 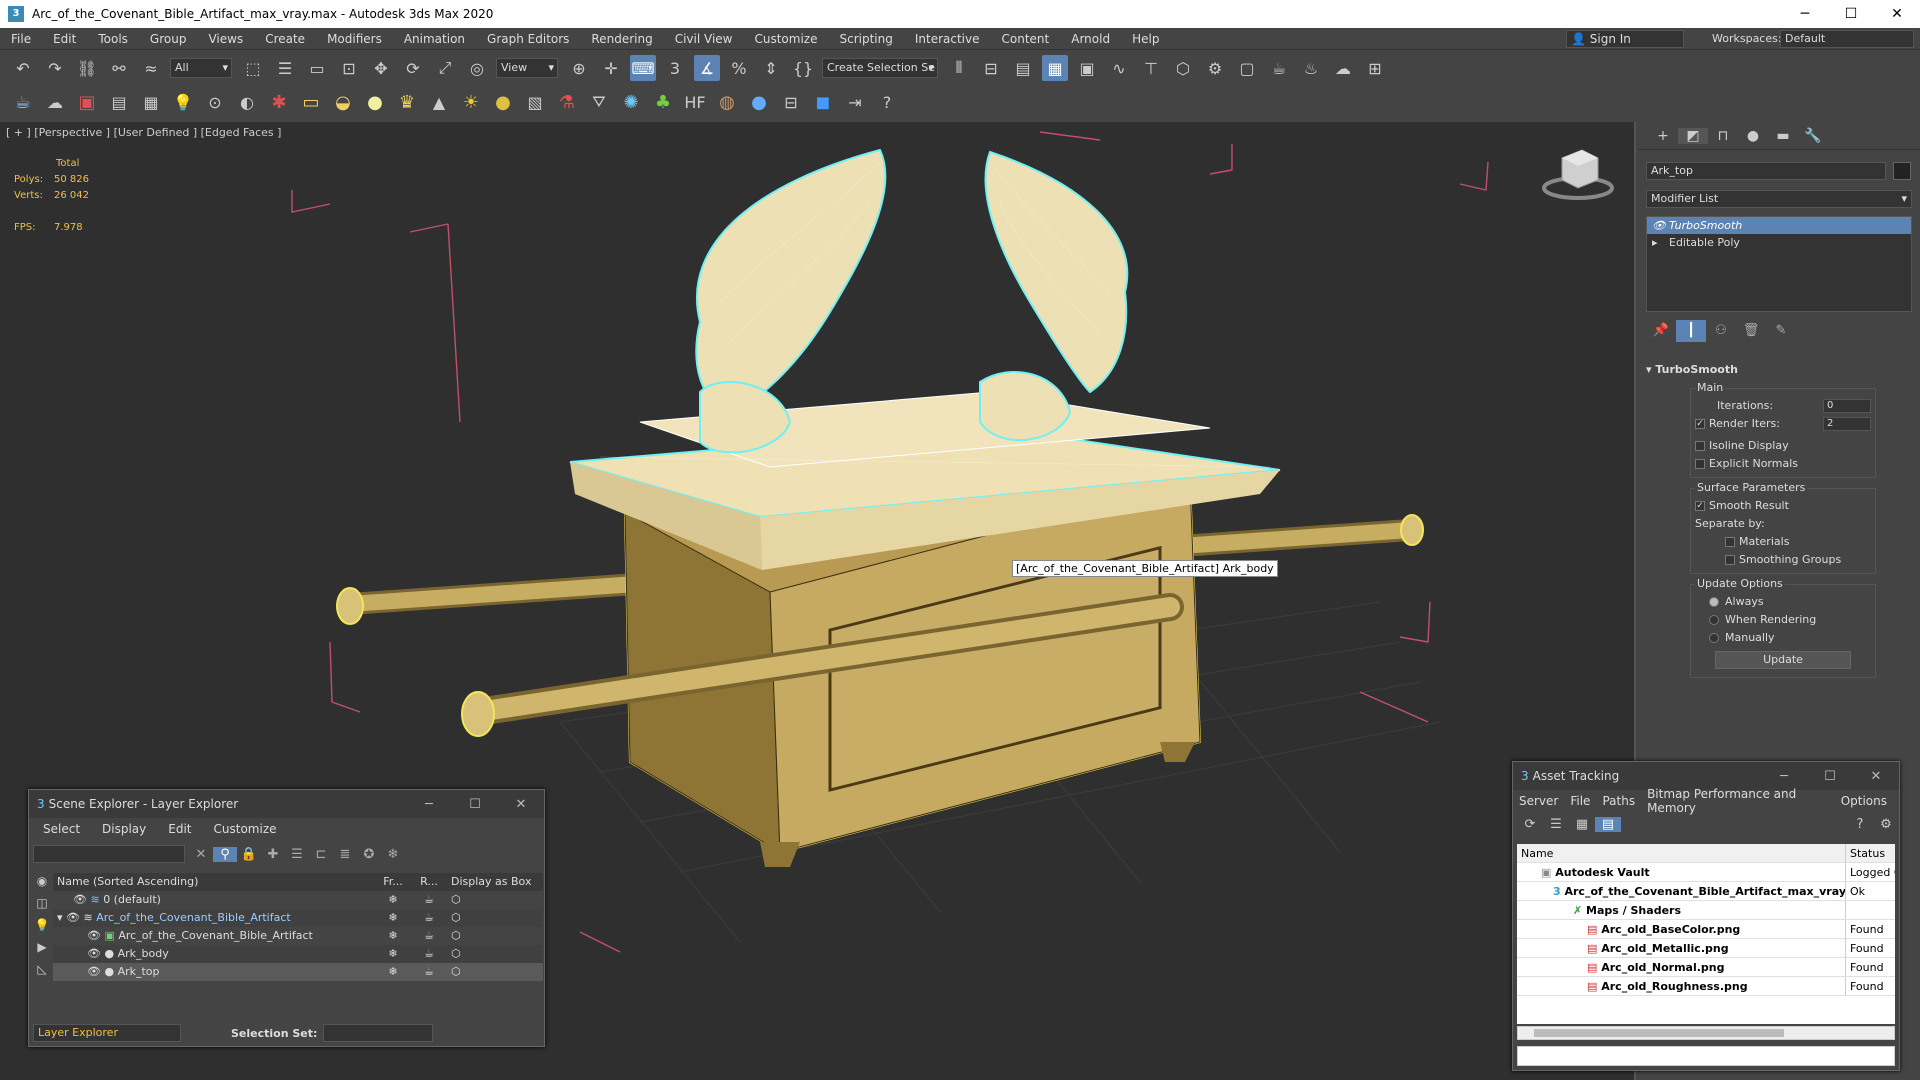 I want to click on make-unique-icon: ⚇, so click(x=1721, y=331).